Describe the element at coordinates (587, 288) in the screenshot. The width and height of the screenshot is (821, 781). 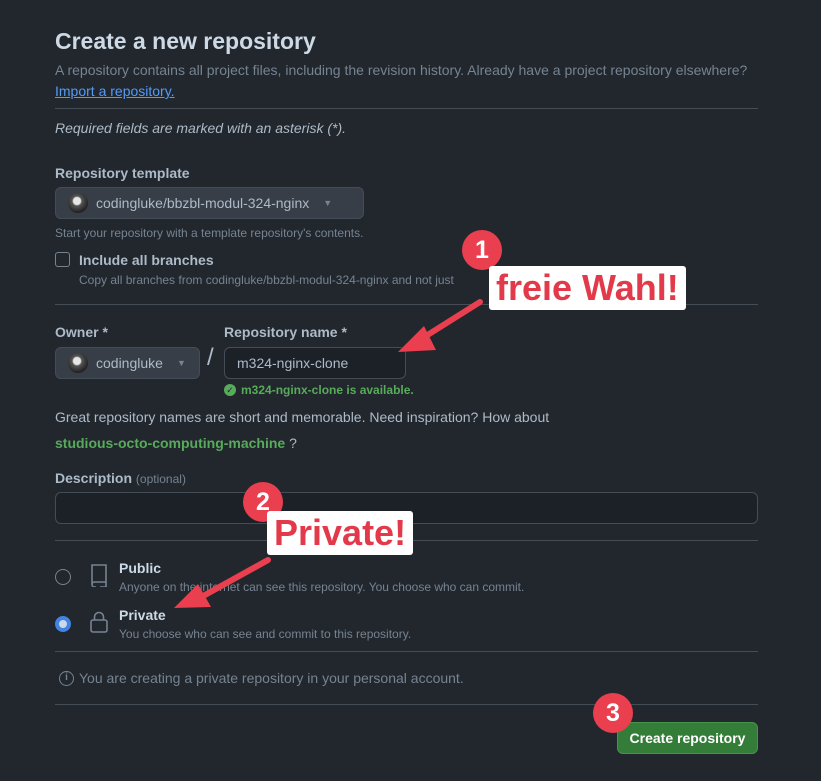
I see `annotation-callout-1: freie Wahl!` at that location.